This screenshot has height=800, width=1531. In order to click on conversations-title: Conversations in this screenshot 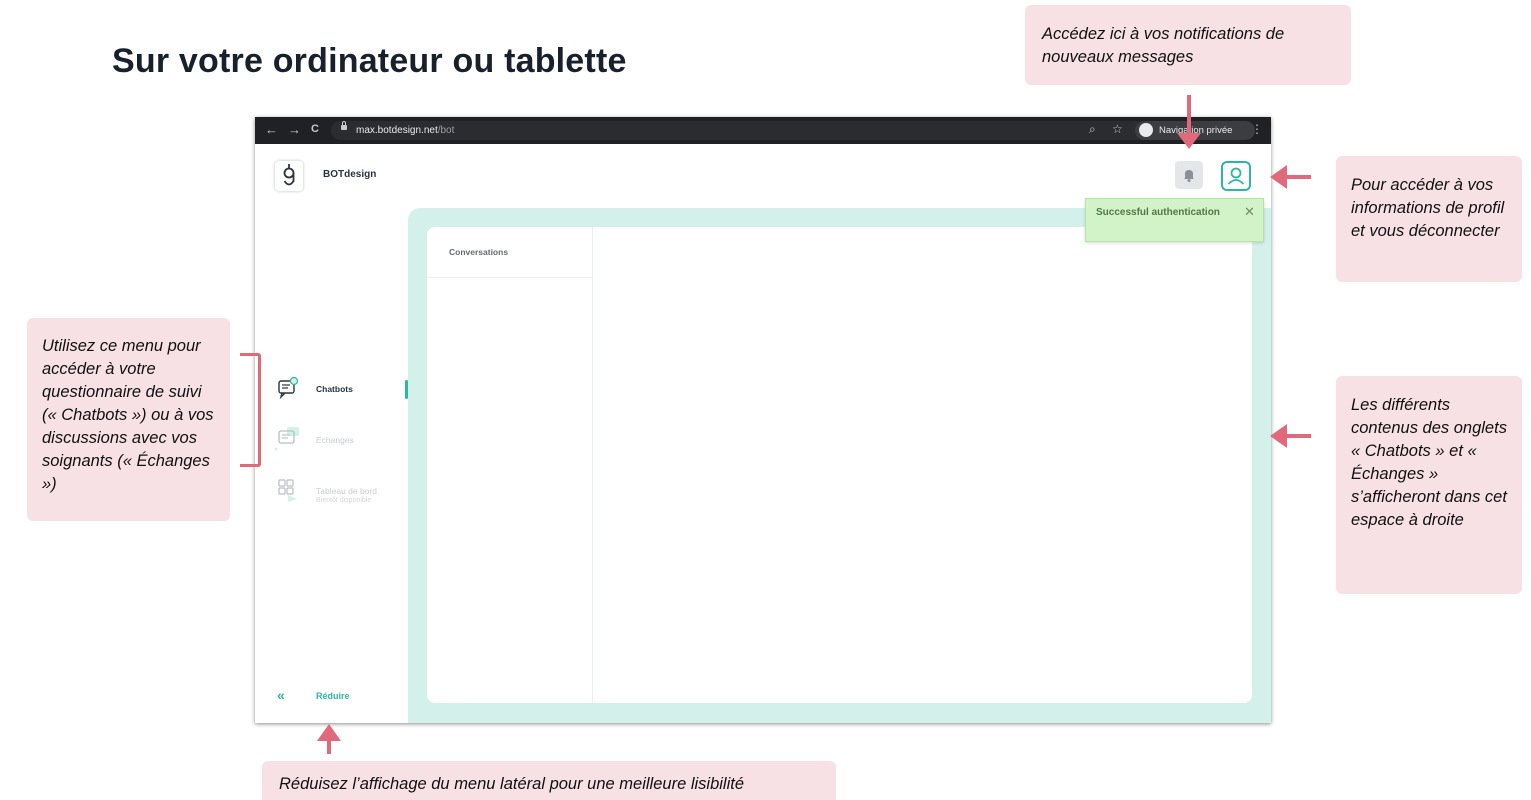, I will do `click(479, 252)`.